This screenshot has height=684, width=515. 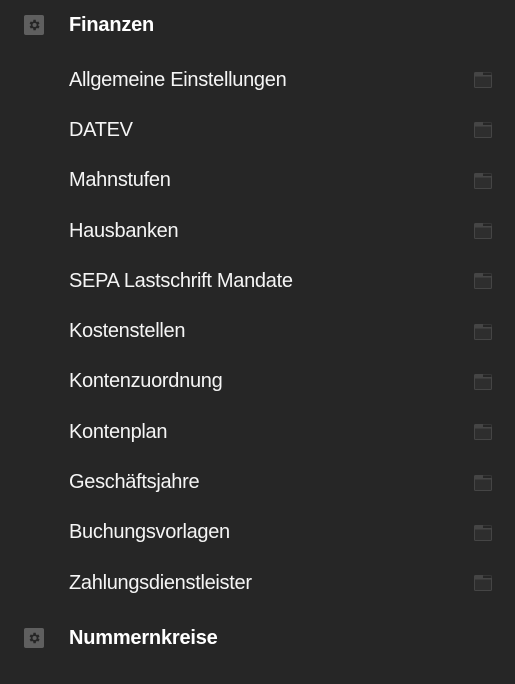 What do you see at coordinates (257, 181) in the screenshot?
I see `menu-item-mahnstufen: Mahnstufen` at bounding box center [257, 181].